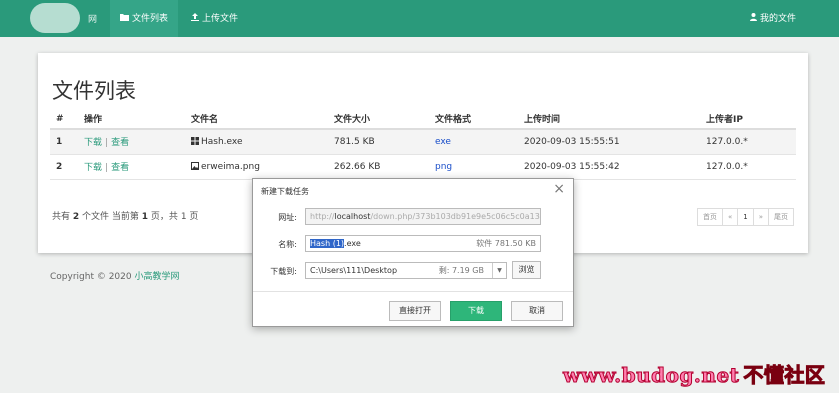  What do you see at coordinates (76, 217) in the screenshot?
I see `summary-count: 2` at bounding box center [76, 217].